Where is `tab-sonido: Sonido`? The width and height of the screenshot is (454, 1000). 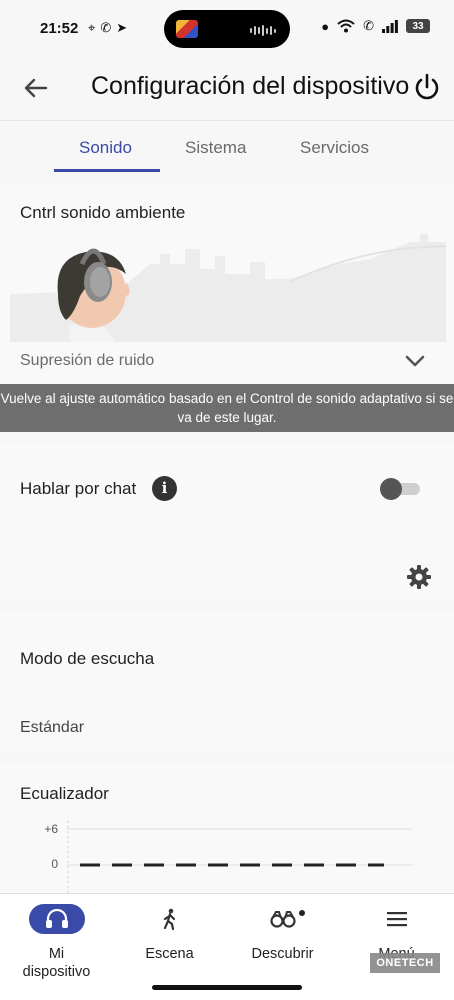
tab-sonido: Sonido is located at coordinates (105, 148).